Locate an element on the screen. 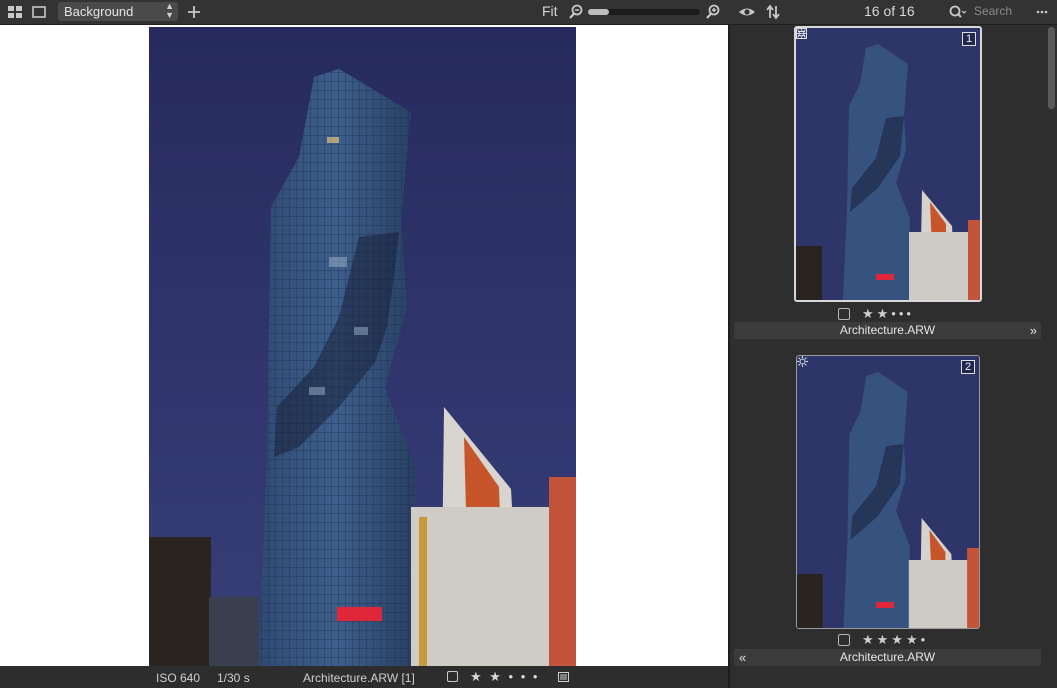  thumbnail-number: 1 is located at coordinates (969, 39).